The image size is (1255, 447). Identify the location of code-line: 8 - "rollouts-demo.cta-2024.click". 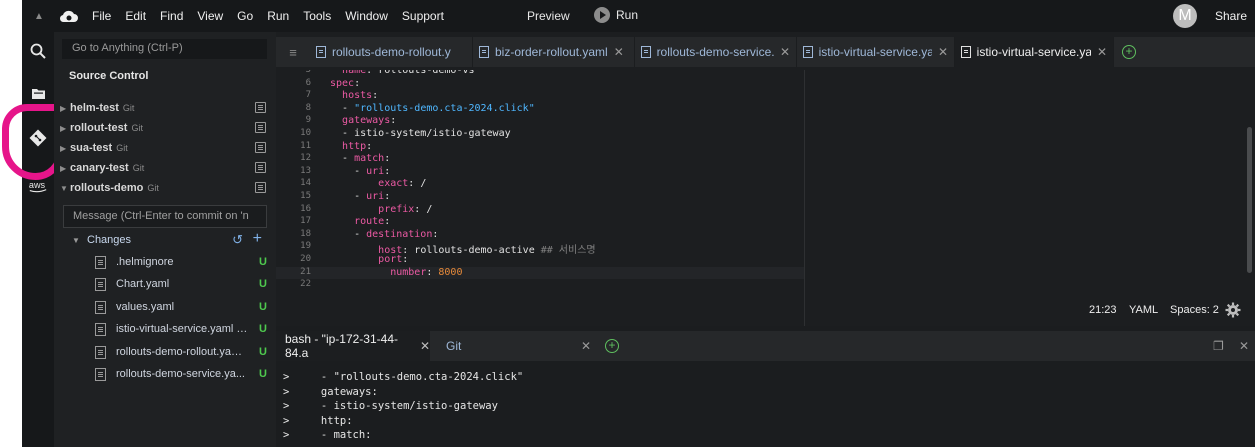
(540, 109).